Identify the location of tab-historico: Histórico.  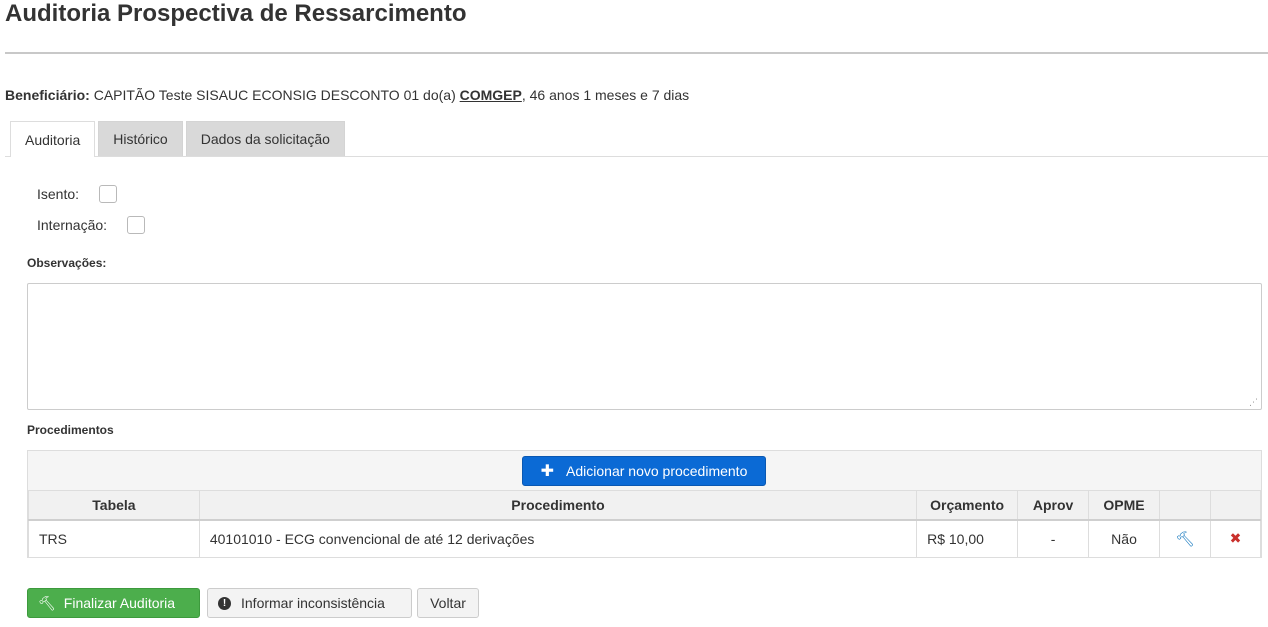
(140, 138).